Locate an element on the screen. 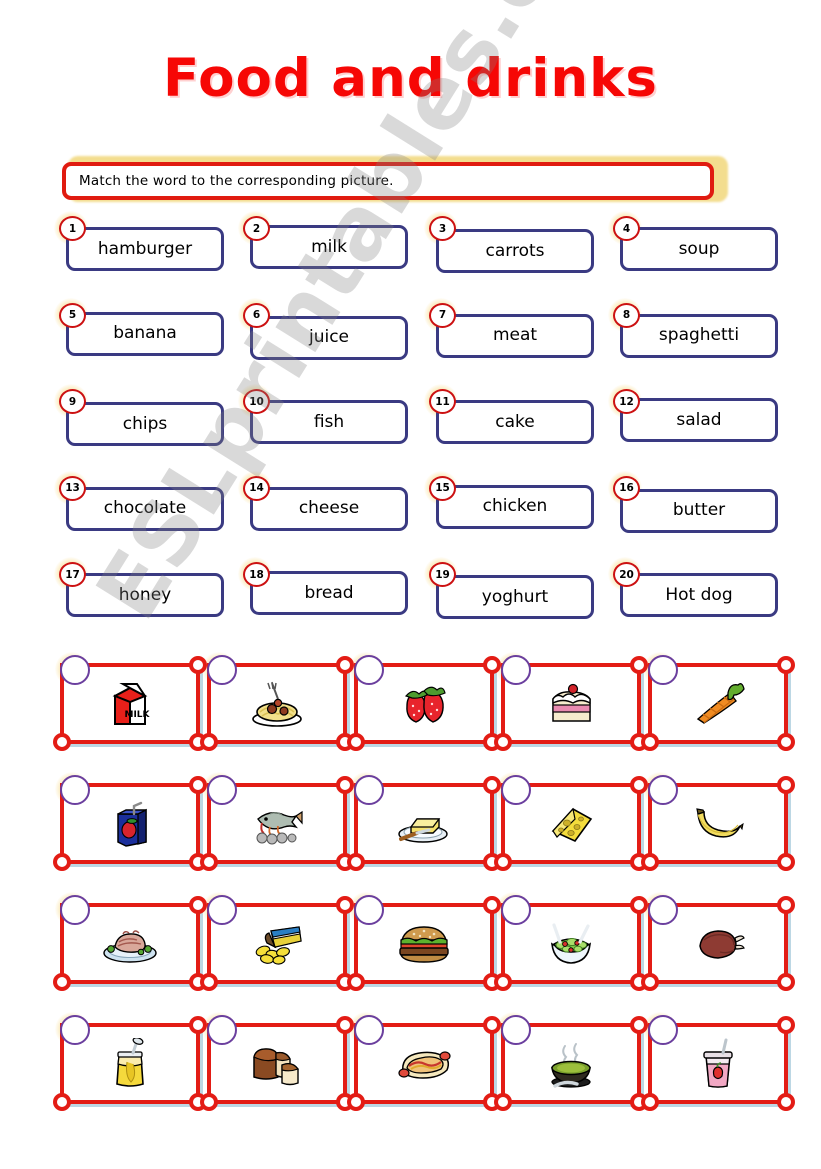 This screenshot has width=821, height=1169. roast-meat-icon is located at coordinates (130, 944).